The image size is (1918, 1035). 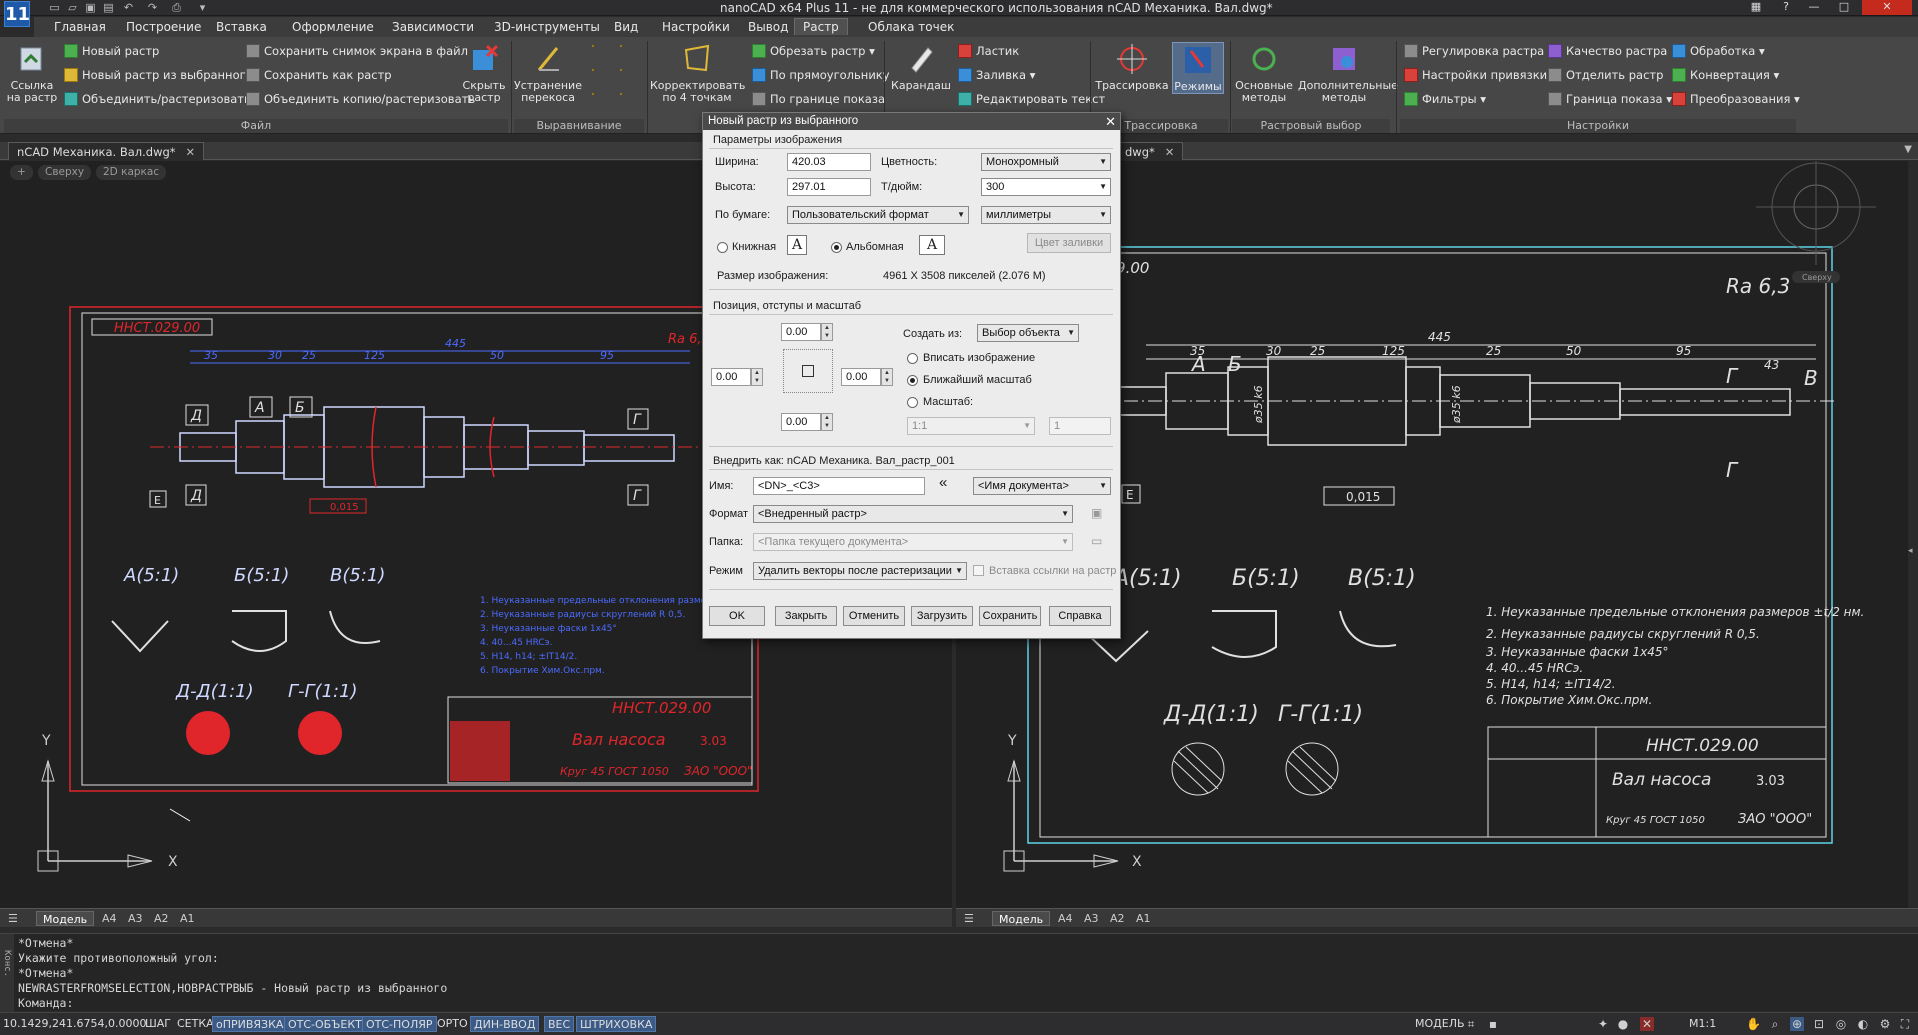 I want to click on status-toggle: ШАГ, so click(x=158, y=1024).